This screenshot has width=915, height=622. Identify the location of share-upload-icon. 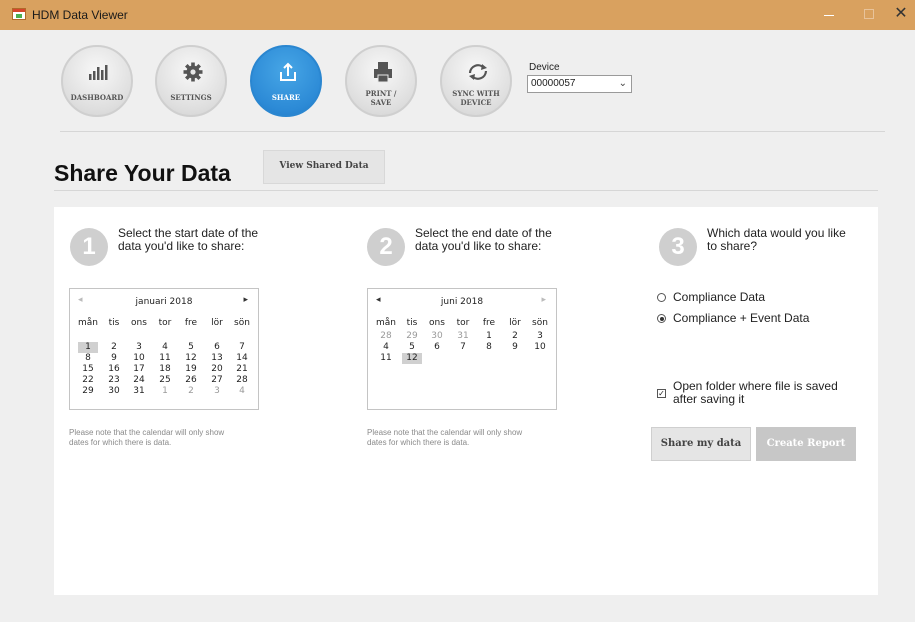
(286, 72).